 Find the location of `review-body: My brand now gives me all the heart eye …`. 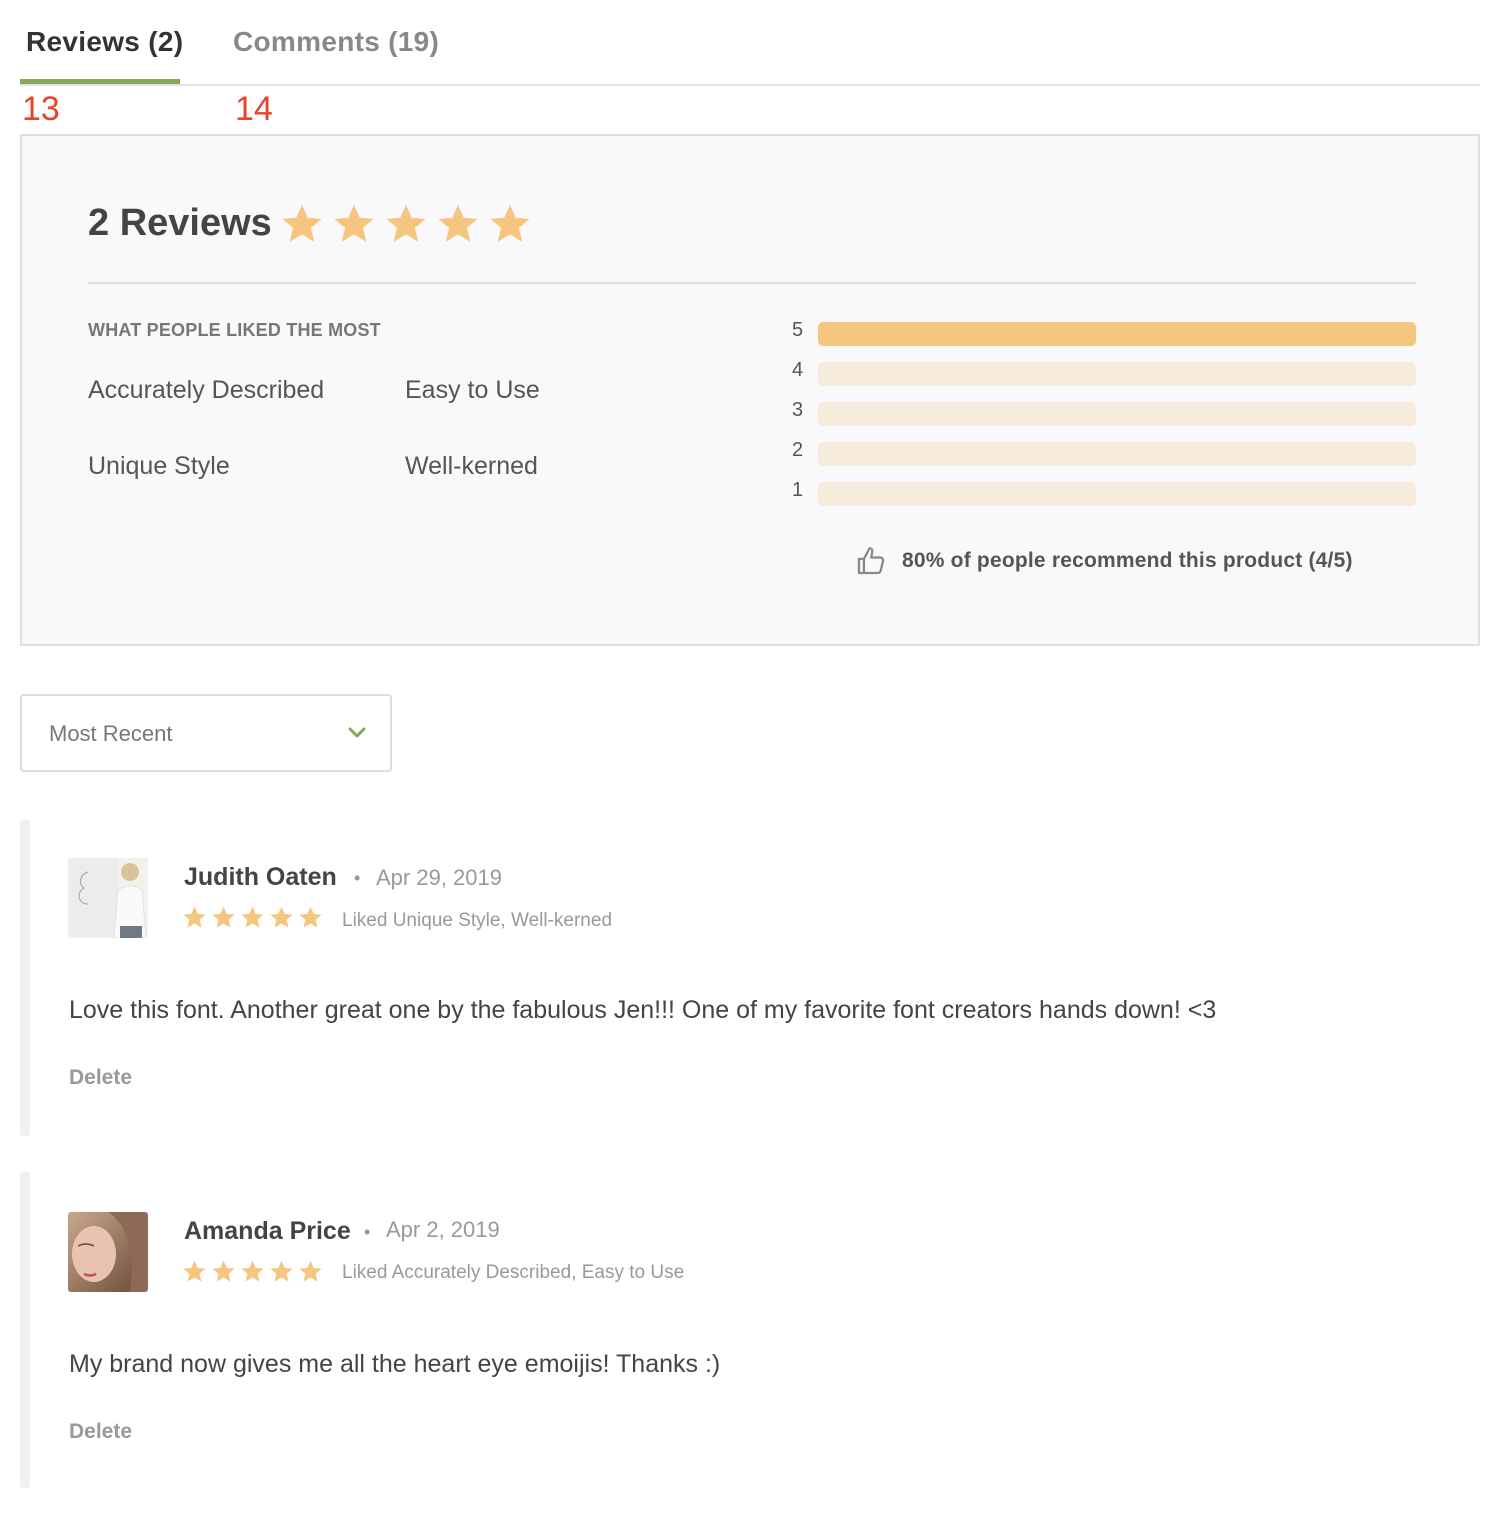

review-body: My brand now gives me all the heart eye … is located at coordinates (395, 1364).